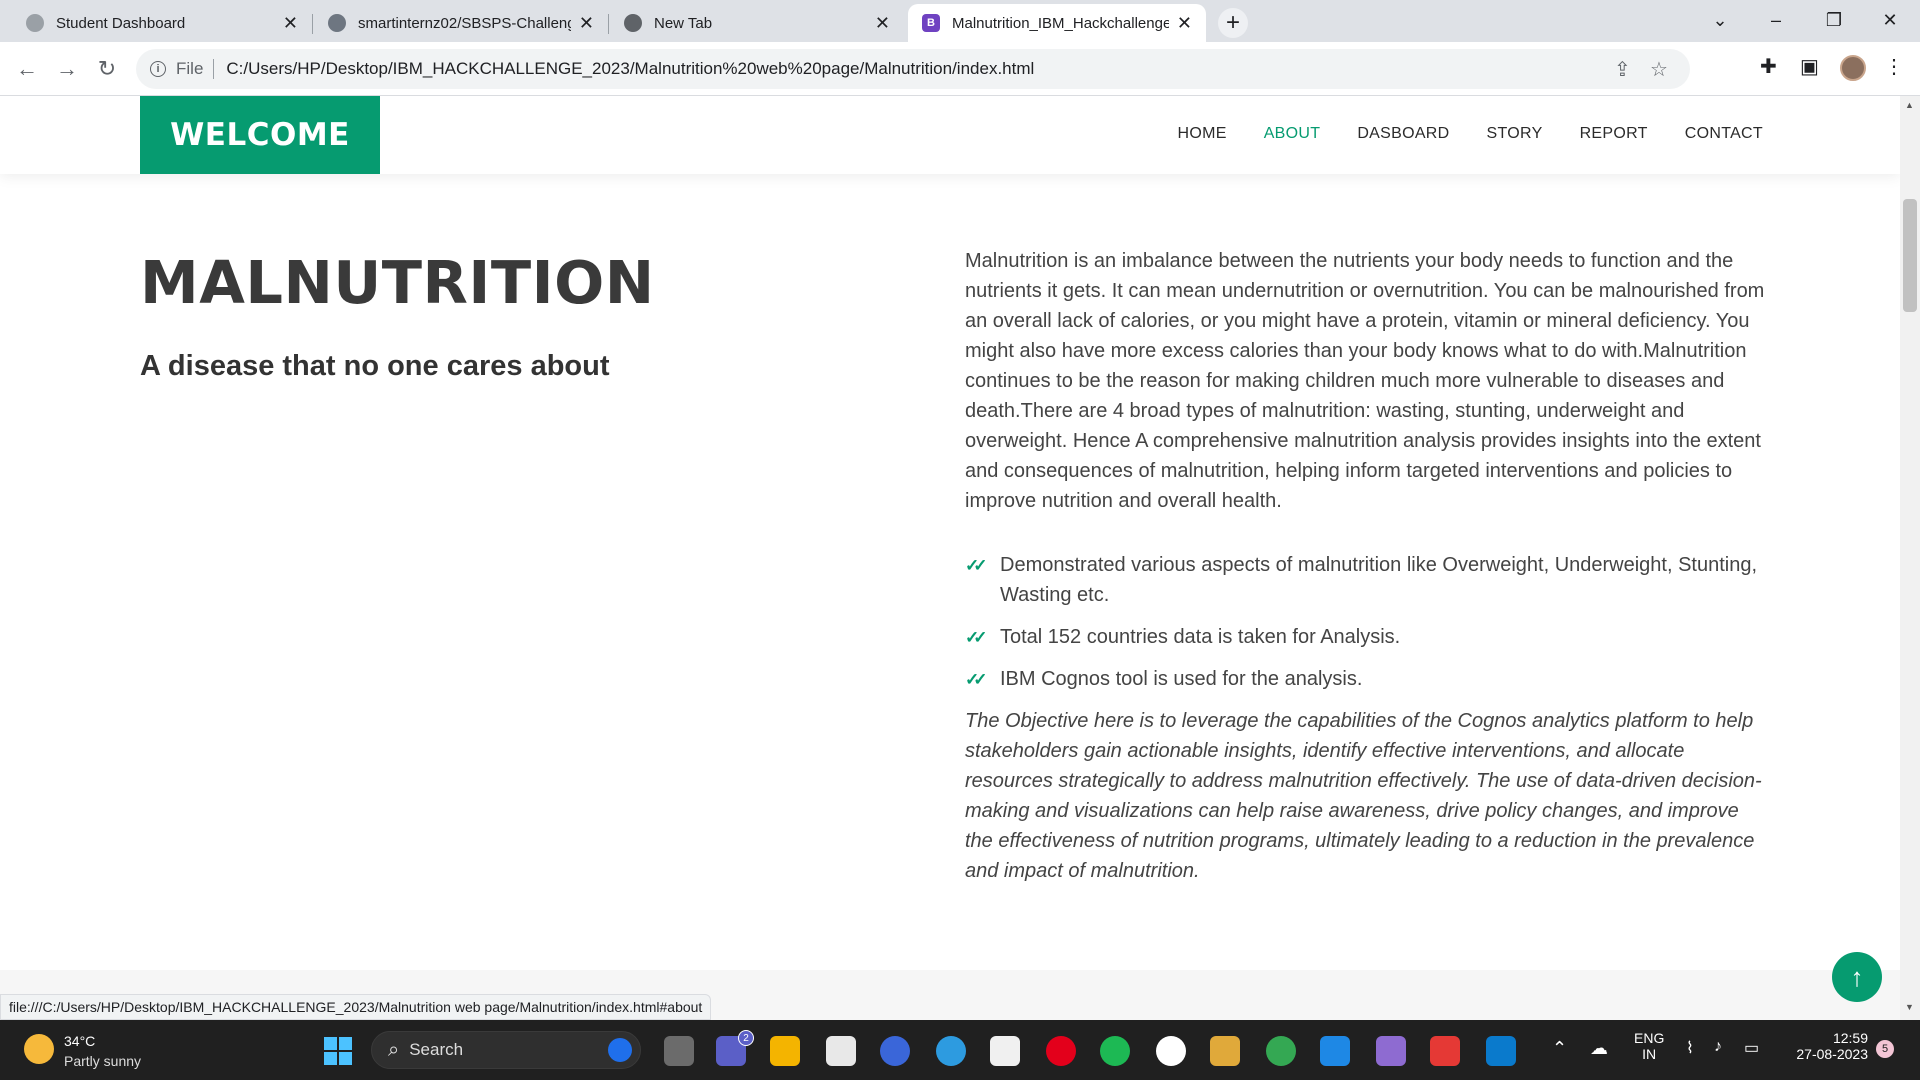 The image size is (1920, 1080). I want to click on reload-icon: ↻, so click(107, 69).